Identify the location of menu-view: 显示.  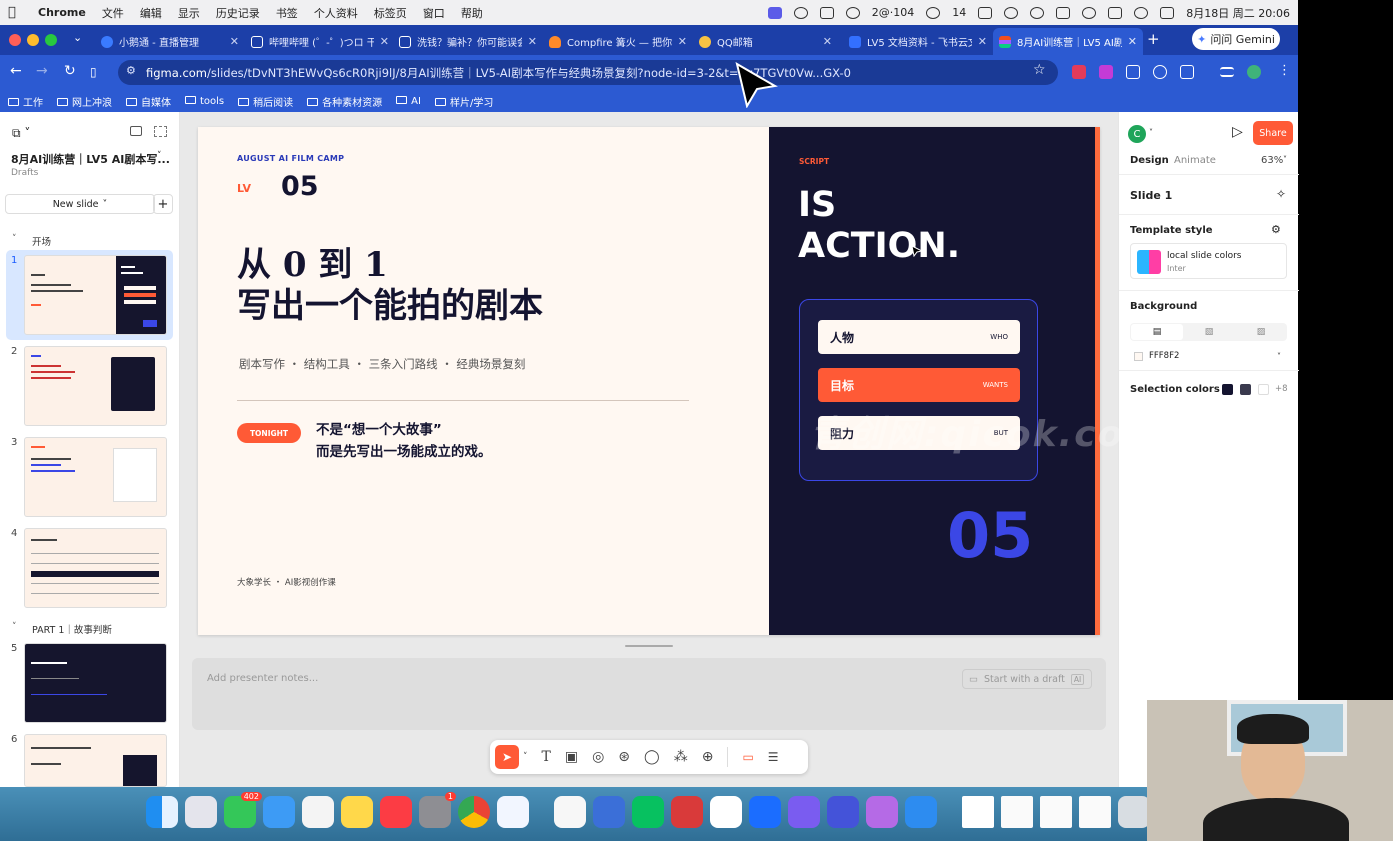
(189, 13).